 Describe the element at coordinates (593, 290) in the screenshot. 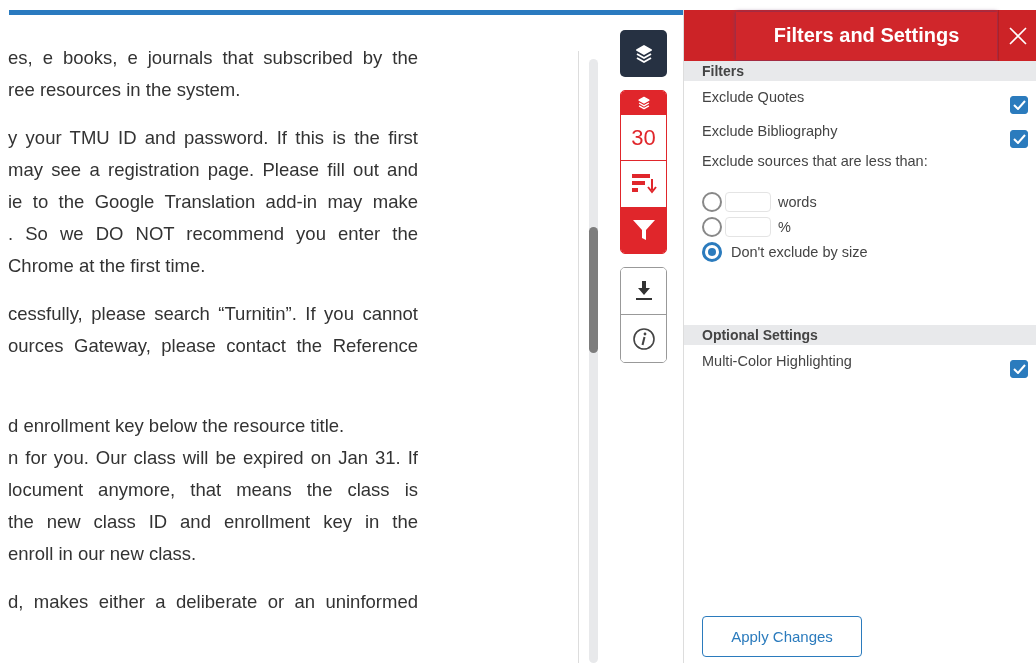

I see `scrollbar-thumb` at that location.